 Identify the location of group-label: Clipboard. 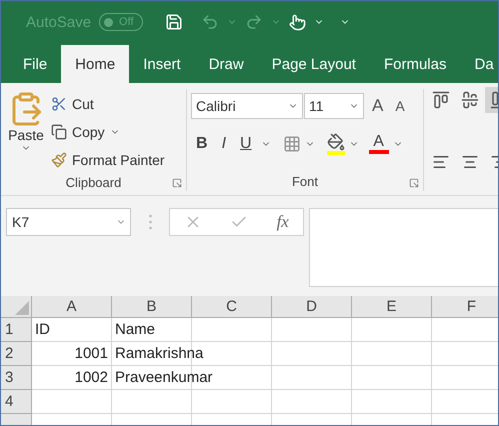
(94, 182).